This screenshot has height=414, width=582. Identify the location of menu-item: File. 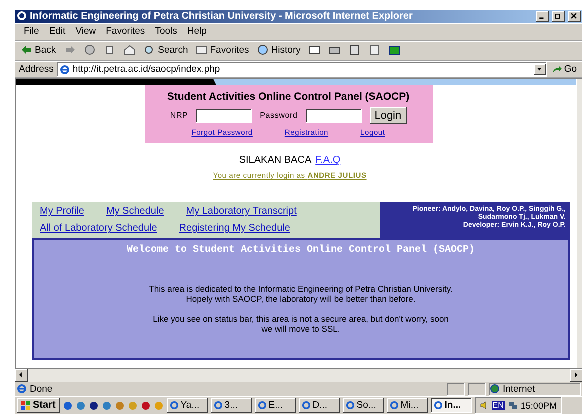
(31, 32).